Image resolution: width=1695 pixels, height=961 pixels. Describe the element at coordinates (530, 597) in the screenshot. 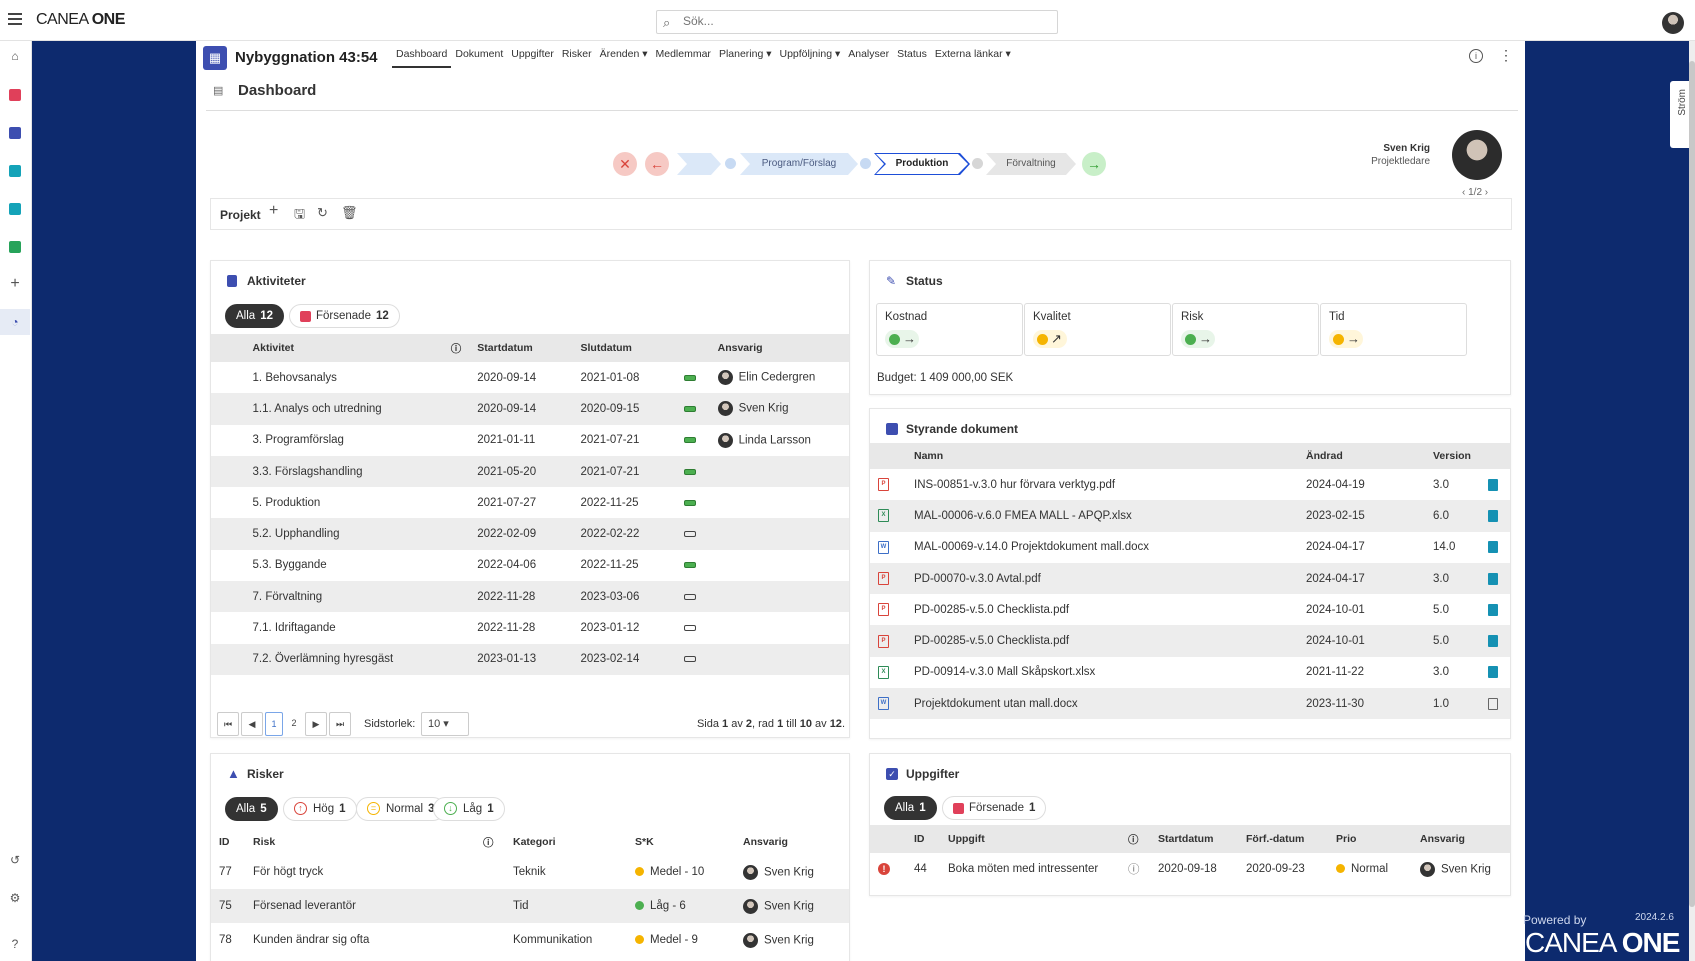

I see `table-row: 7. Förvaltning 2022-11-28 2023-03-06` at that location.